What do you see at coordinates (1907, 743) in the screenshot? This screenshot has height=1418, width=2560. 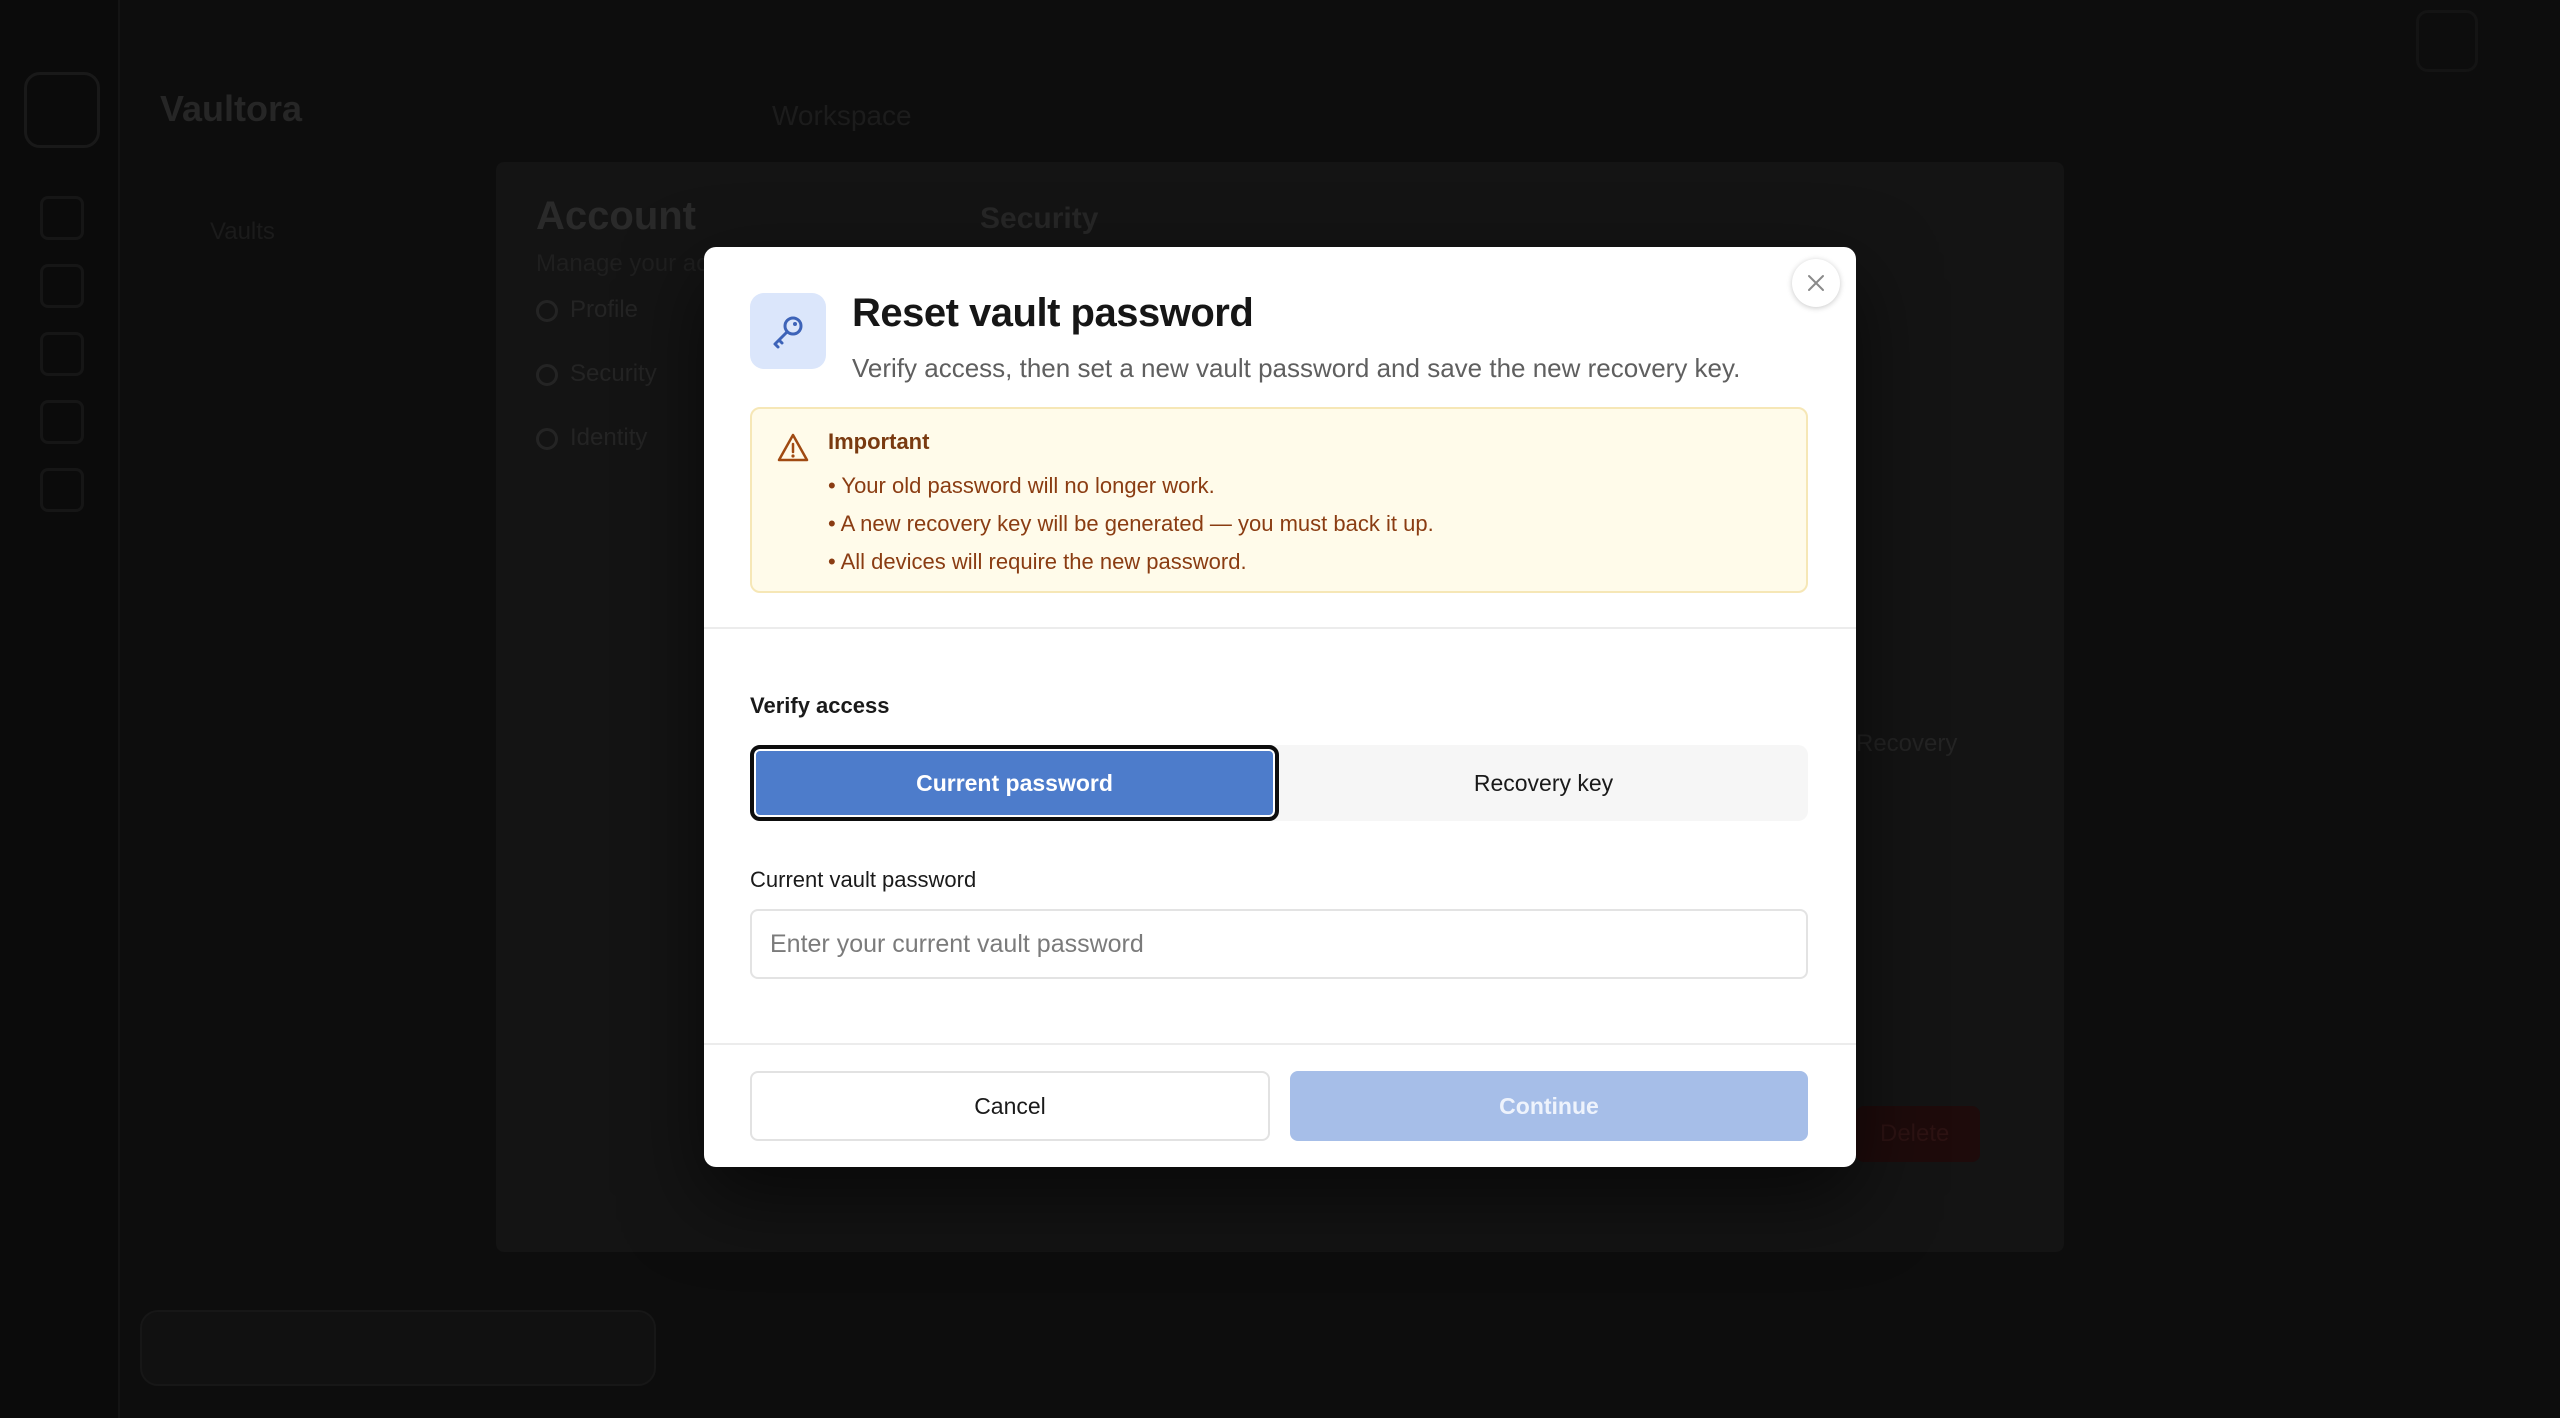 I see `recovery-text: Recovery` at bounding box center [1907, 743].